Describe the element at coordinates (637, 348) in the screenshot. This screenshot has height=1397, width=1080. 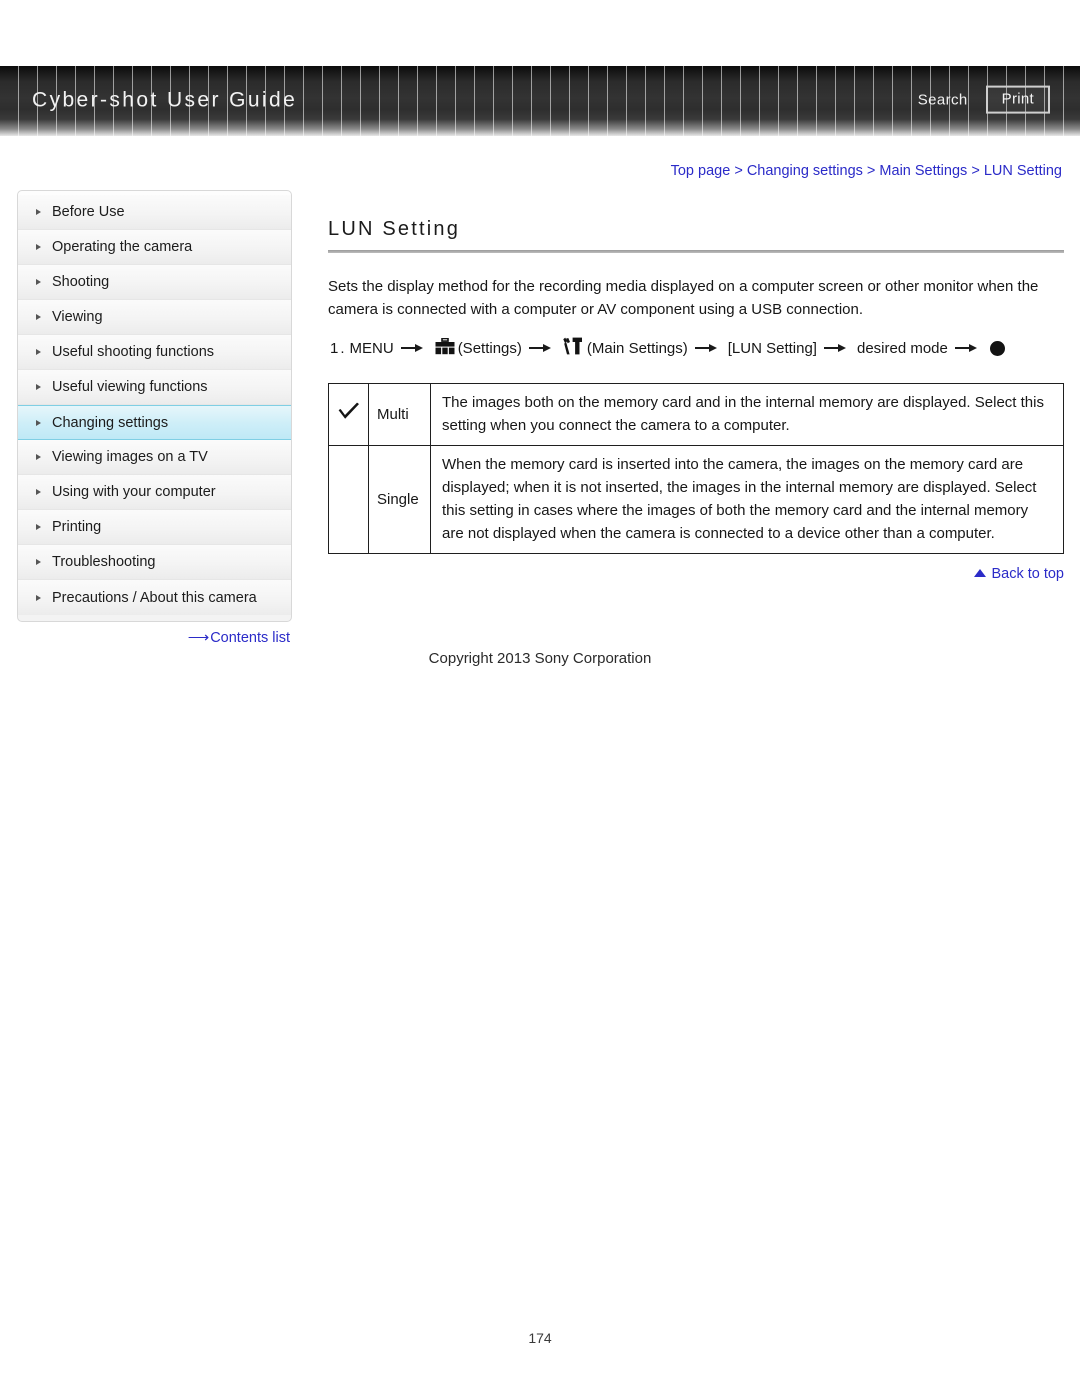
I see `main-settings-label: (Main Settings)` at that location.